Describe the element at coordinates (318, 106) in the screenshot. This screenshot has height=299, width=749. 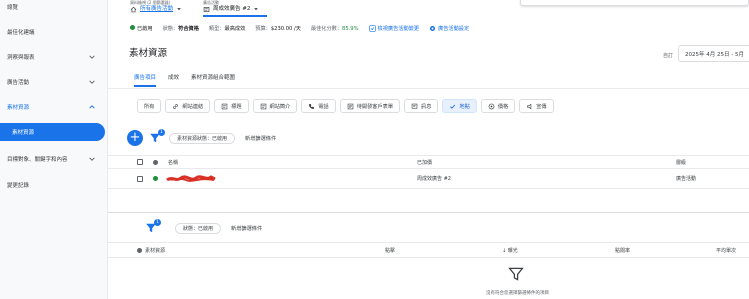
I see `chip-phone: 電話` at that location.